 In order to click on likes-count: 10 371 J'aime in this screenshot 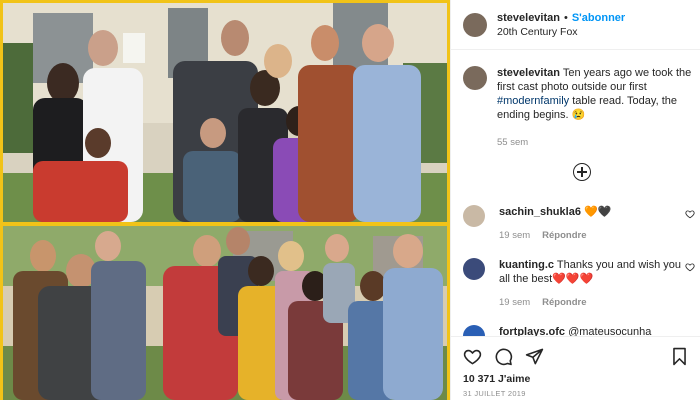, I will do `click(576, 379)`.